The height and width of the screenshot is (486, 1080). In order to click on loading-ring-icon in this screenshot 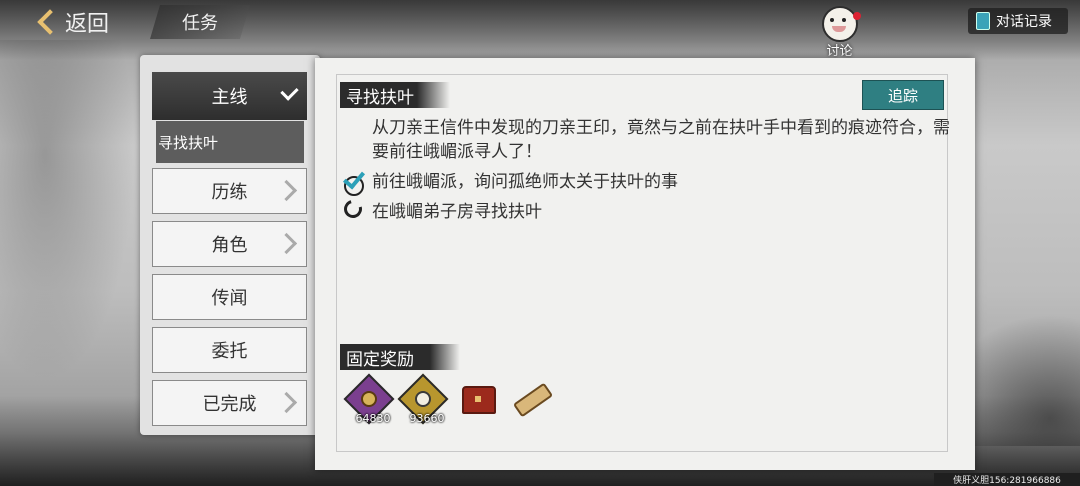, I will do `click(353, 209)`.